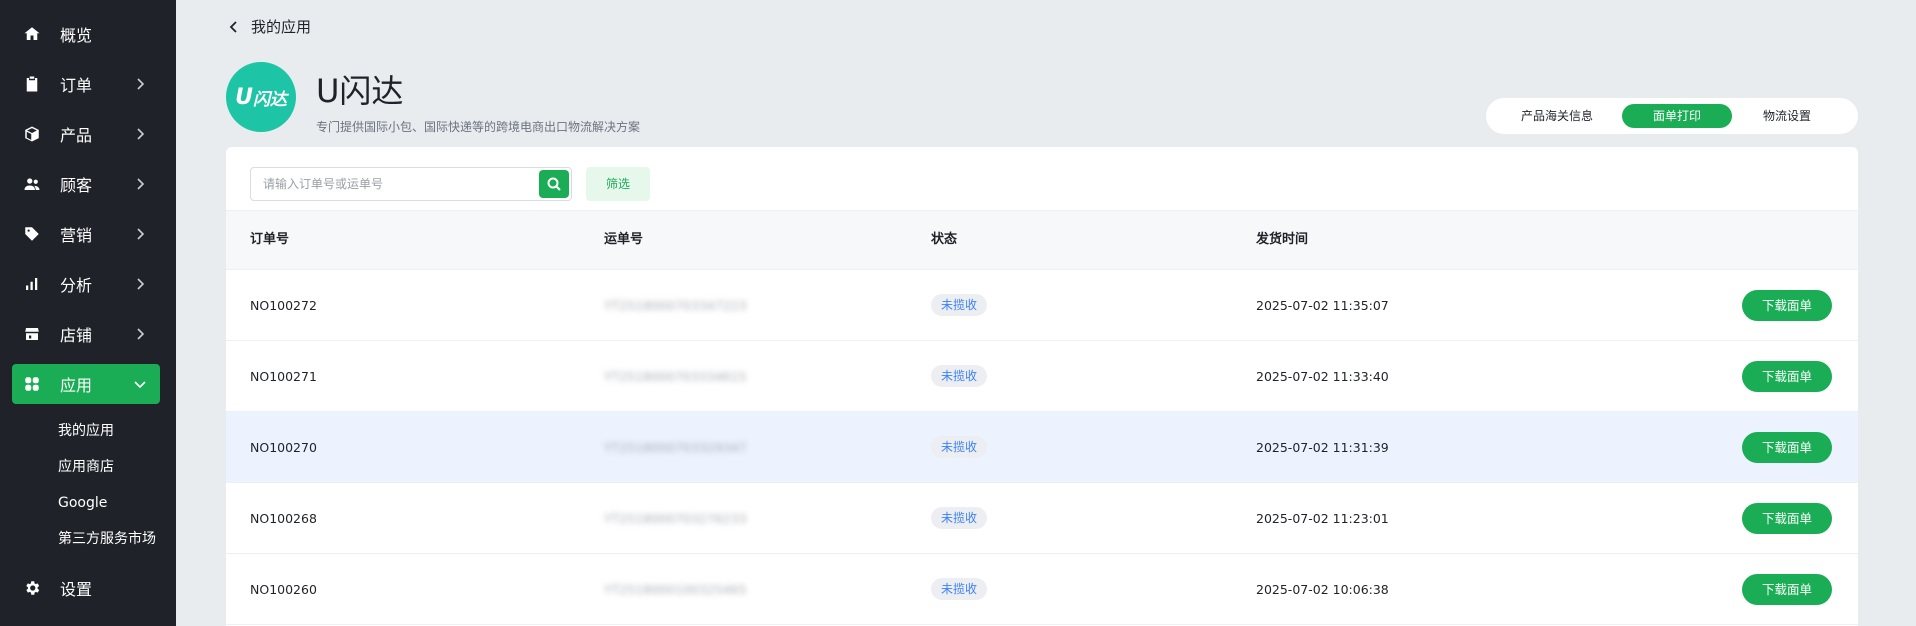 The height and width of the screenshot is (626, 1916). Describe the element at coordinates (32, 334) in the screenshot. I see `store-icon` at that location.